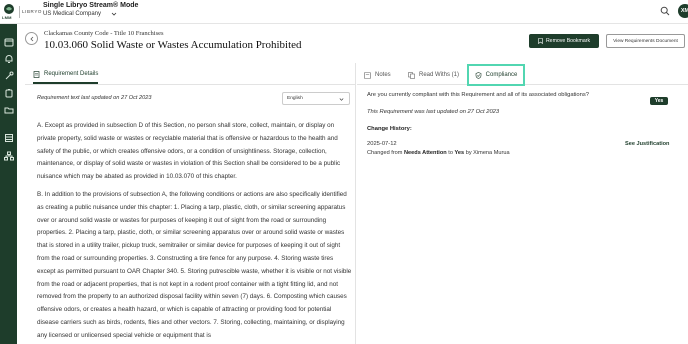 Image resolution: width=688 pixels, height=344 pixels. Describe the element at coordinates (501, 75) in the screenshot. I see `tab-compliance-label: Compliance` at that location.